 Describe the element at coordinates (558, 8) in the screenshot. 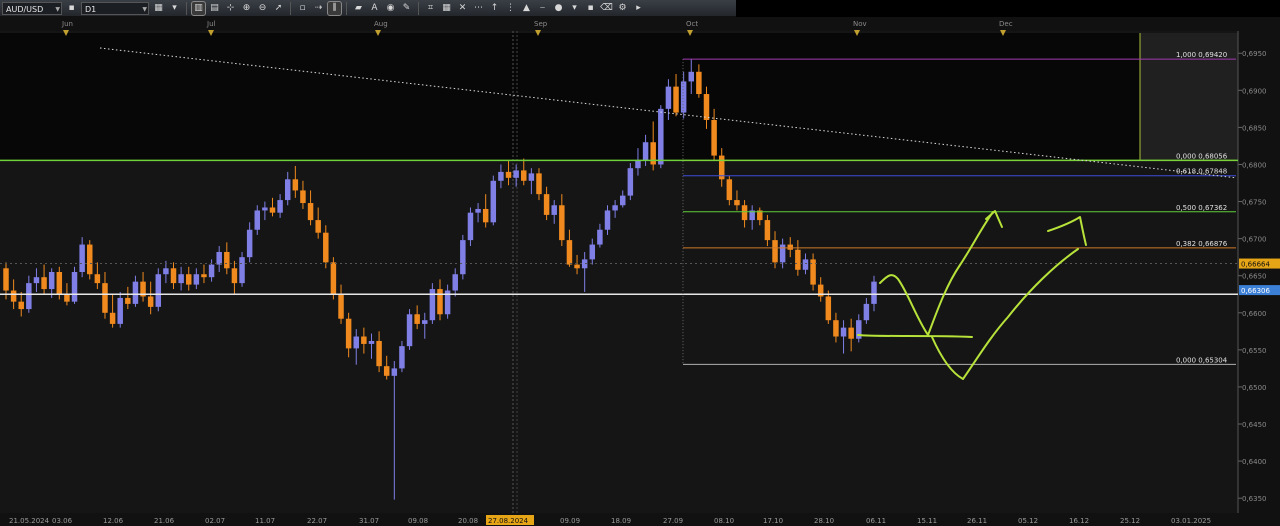

I see `circle-icon: ●` at that location.